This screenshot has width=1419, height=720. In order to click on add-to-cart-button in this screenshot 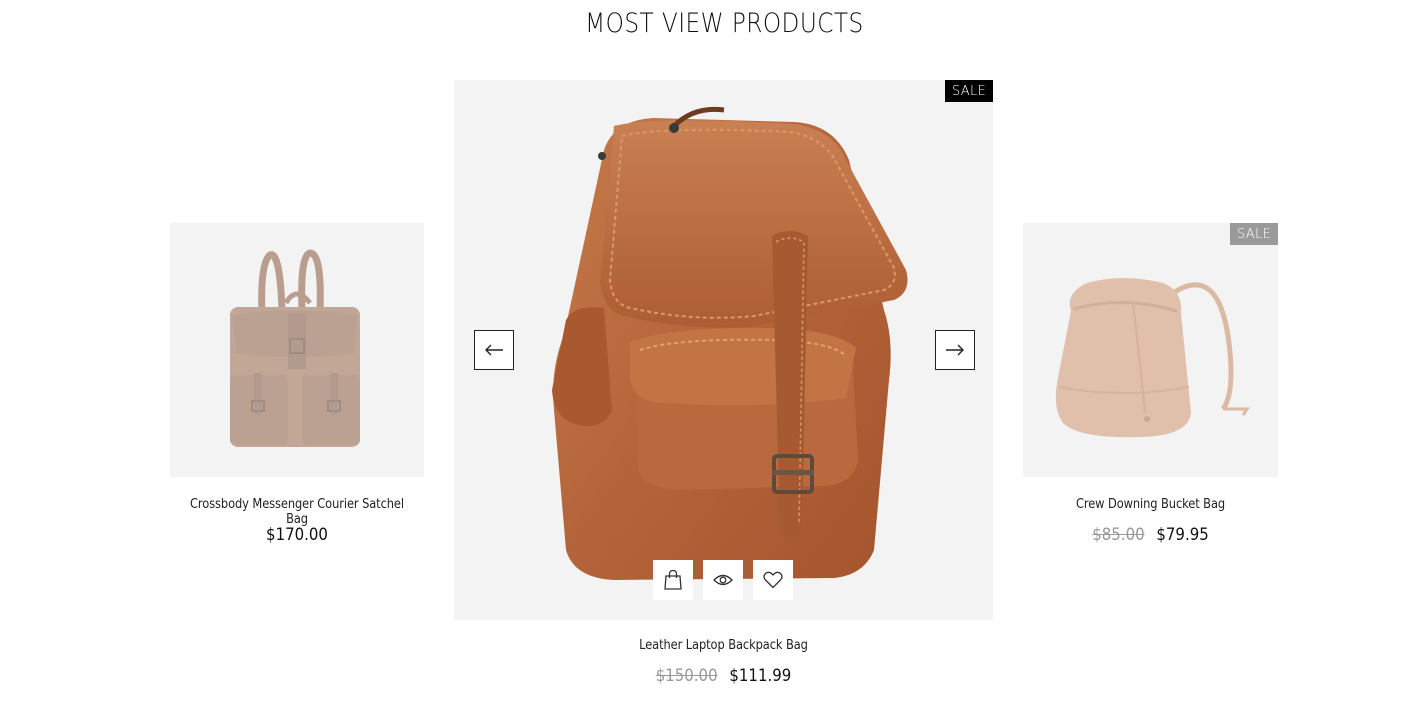, I will do `click(673, 580)`.